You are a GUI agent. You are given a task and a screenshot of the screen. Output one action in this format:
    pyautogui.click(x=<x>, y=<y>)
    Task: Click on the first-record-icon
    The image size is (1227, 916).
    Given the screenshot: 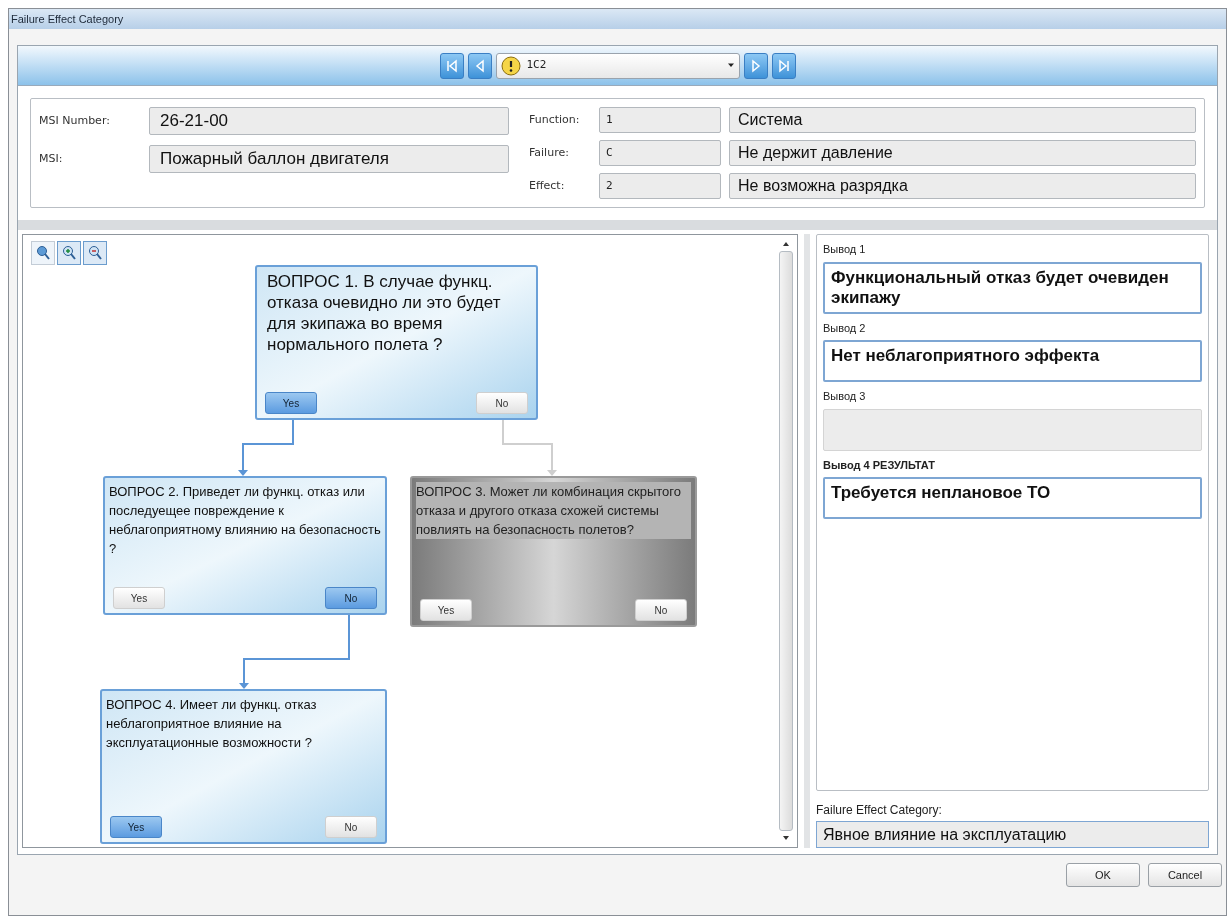 What is the action you would take?
    pyautogui.click(x=451, y=65)
    